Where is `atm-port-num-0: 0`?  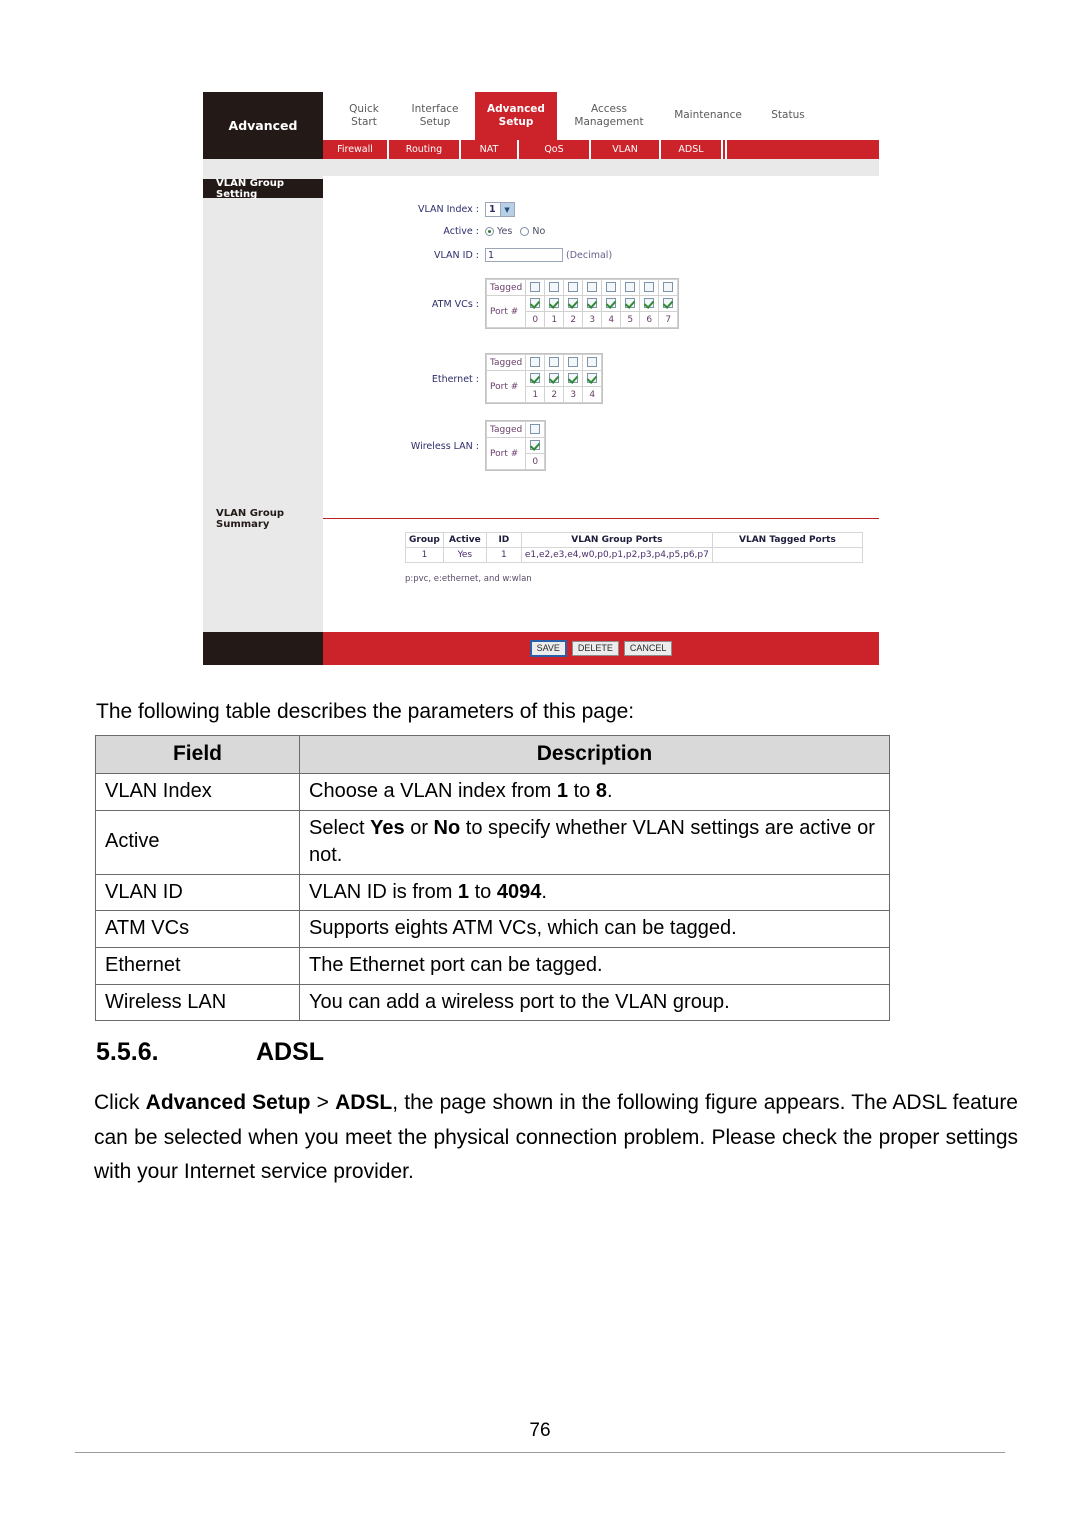 atm-port-num-0: 0 is located at coordinates (535, 319).